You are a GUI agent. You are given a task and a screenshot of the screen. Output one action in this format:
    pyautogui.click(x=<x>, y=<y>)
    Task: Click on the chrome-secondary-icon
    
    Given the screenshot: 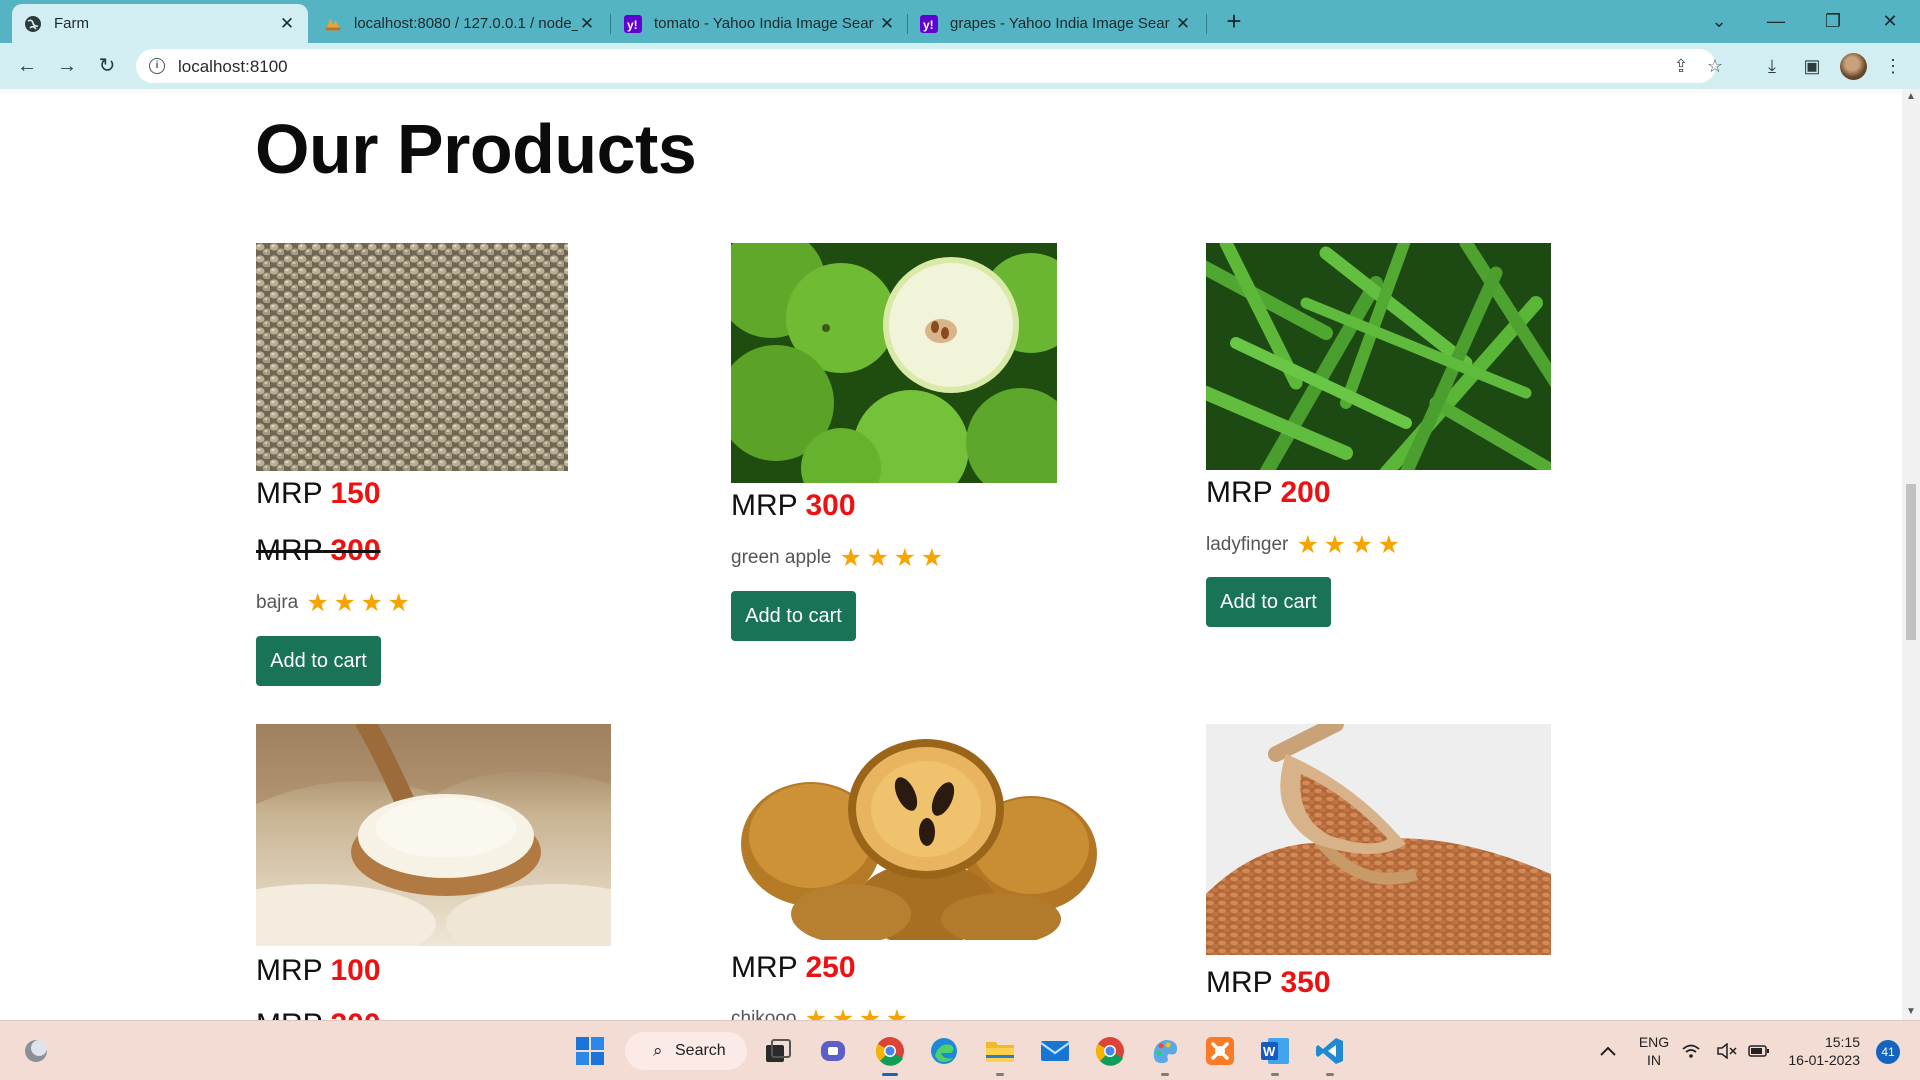 What is the action you would take?
    pyautogui.click(x=1110, y=1051)
    